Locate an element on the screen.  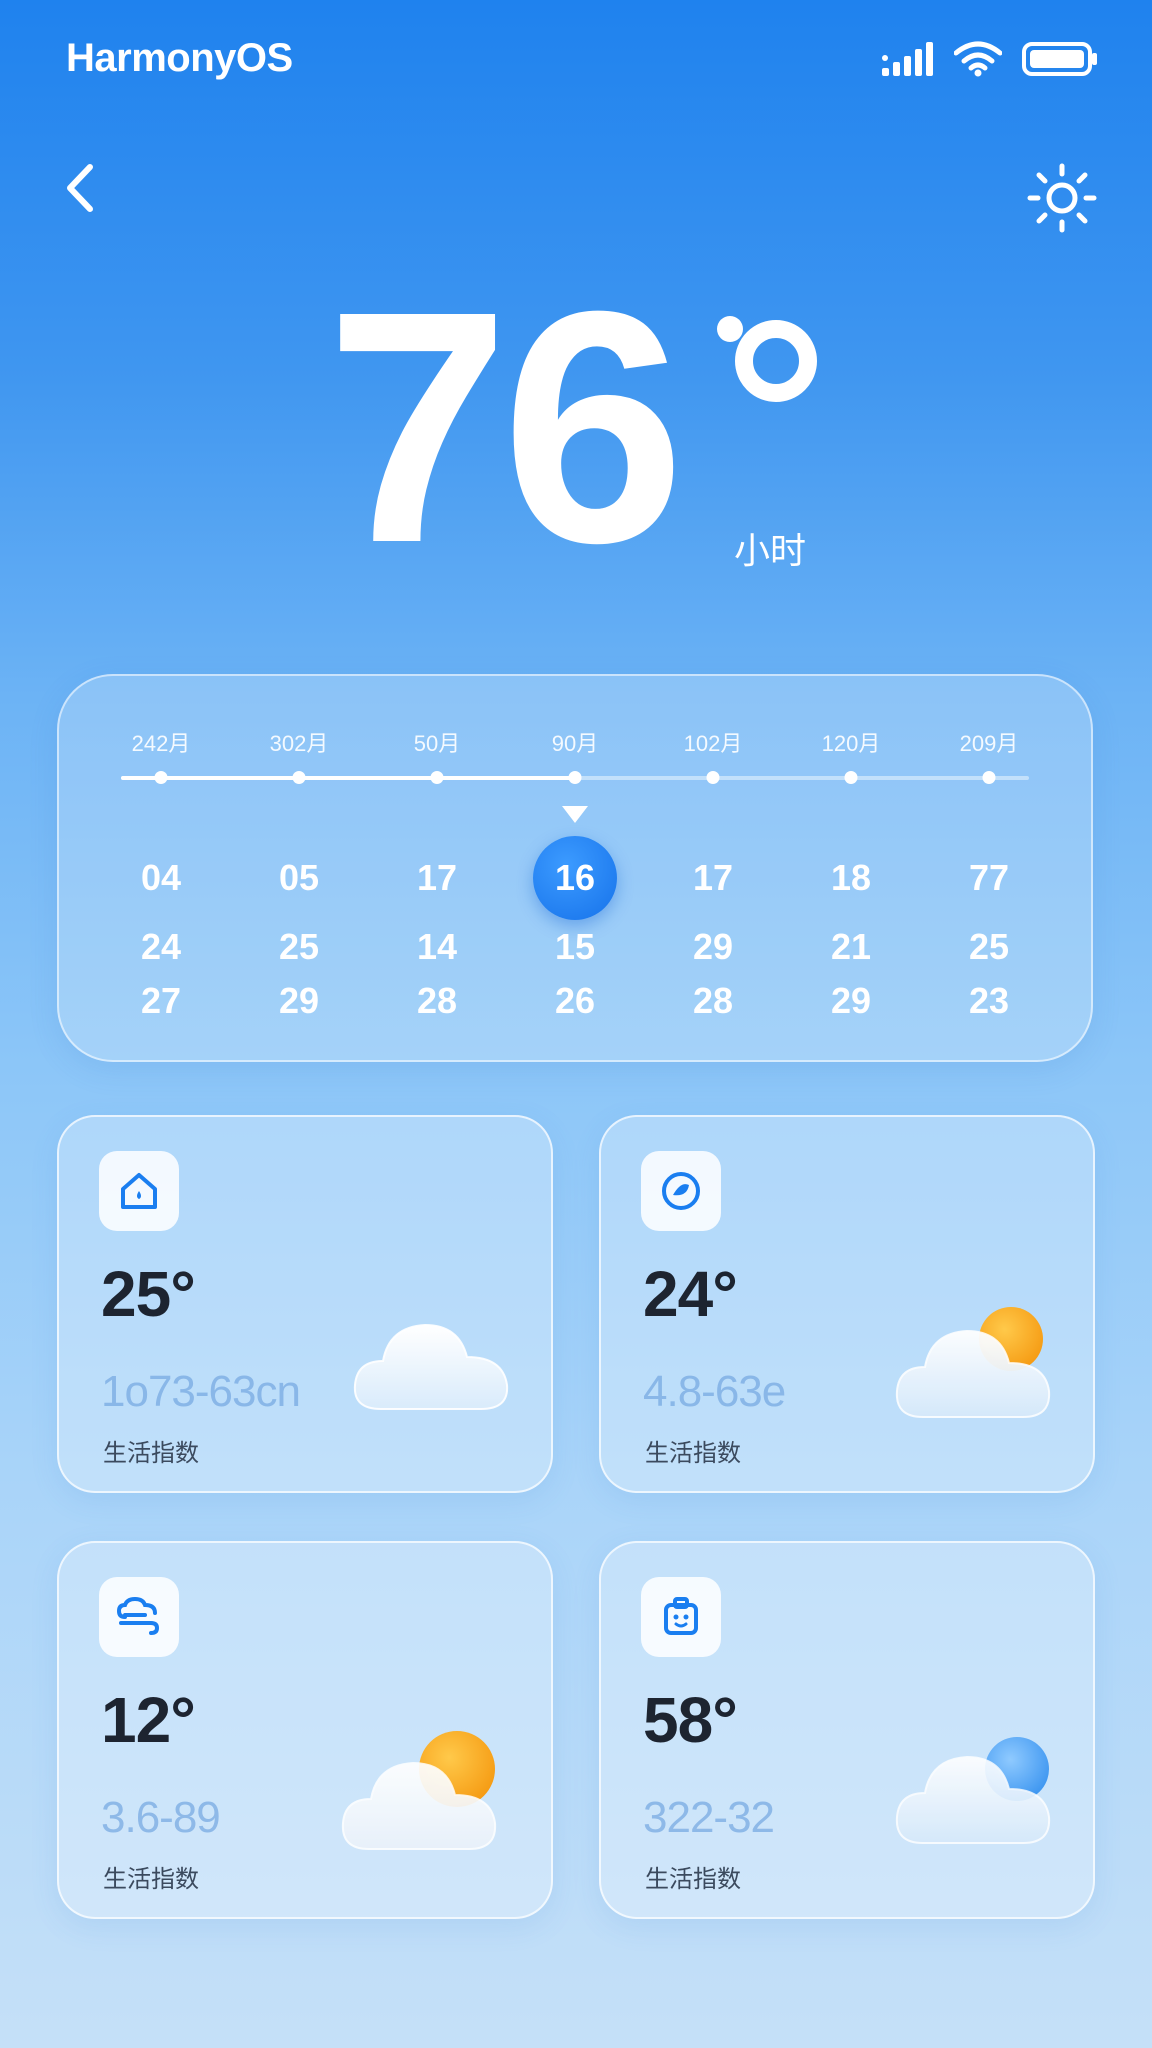
info-card: 24° 4.8-63e 生活指数 is located at coordinates (847, 1304).